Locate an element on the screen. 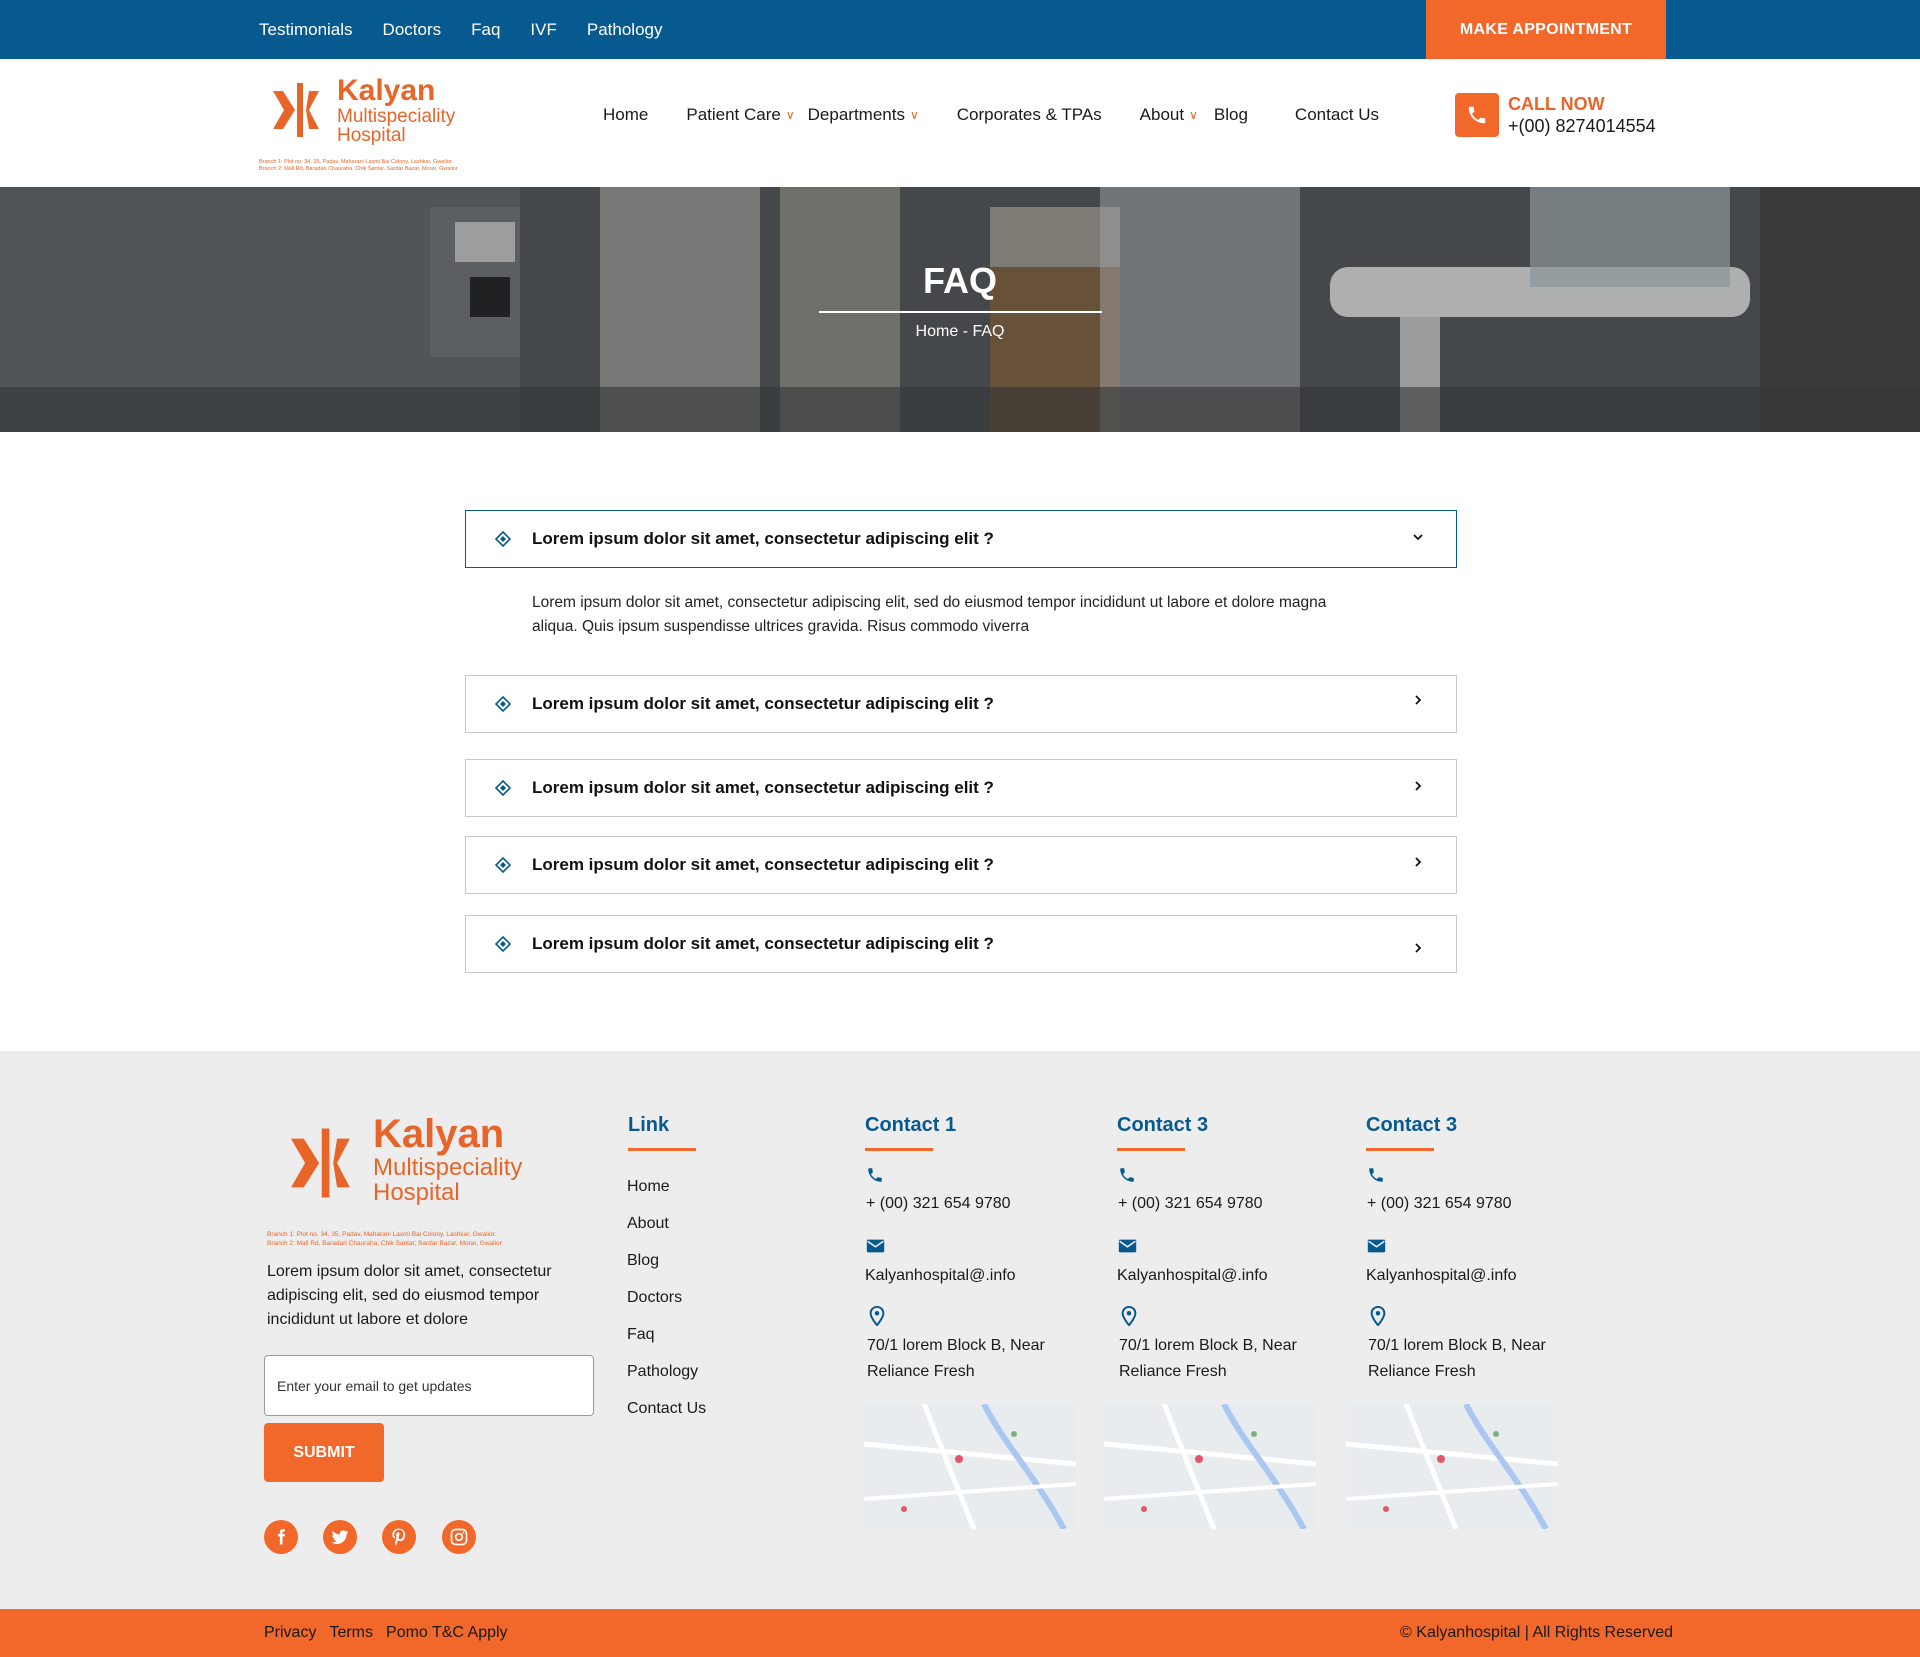 The width and height of the screenshot is (1920, 1657). nav-blog-label: Blog is located at coordinates (1230, 114).